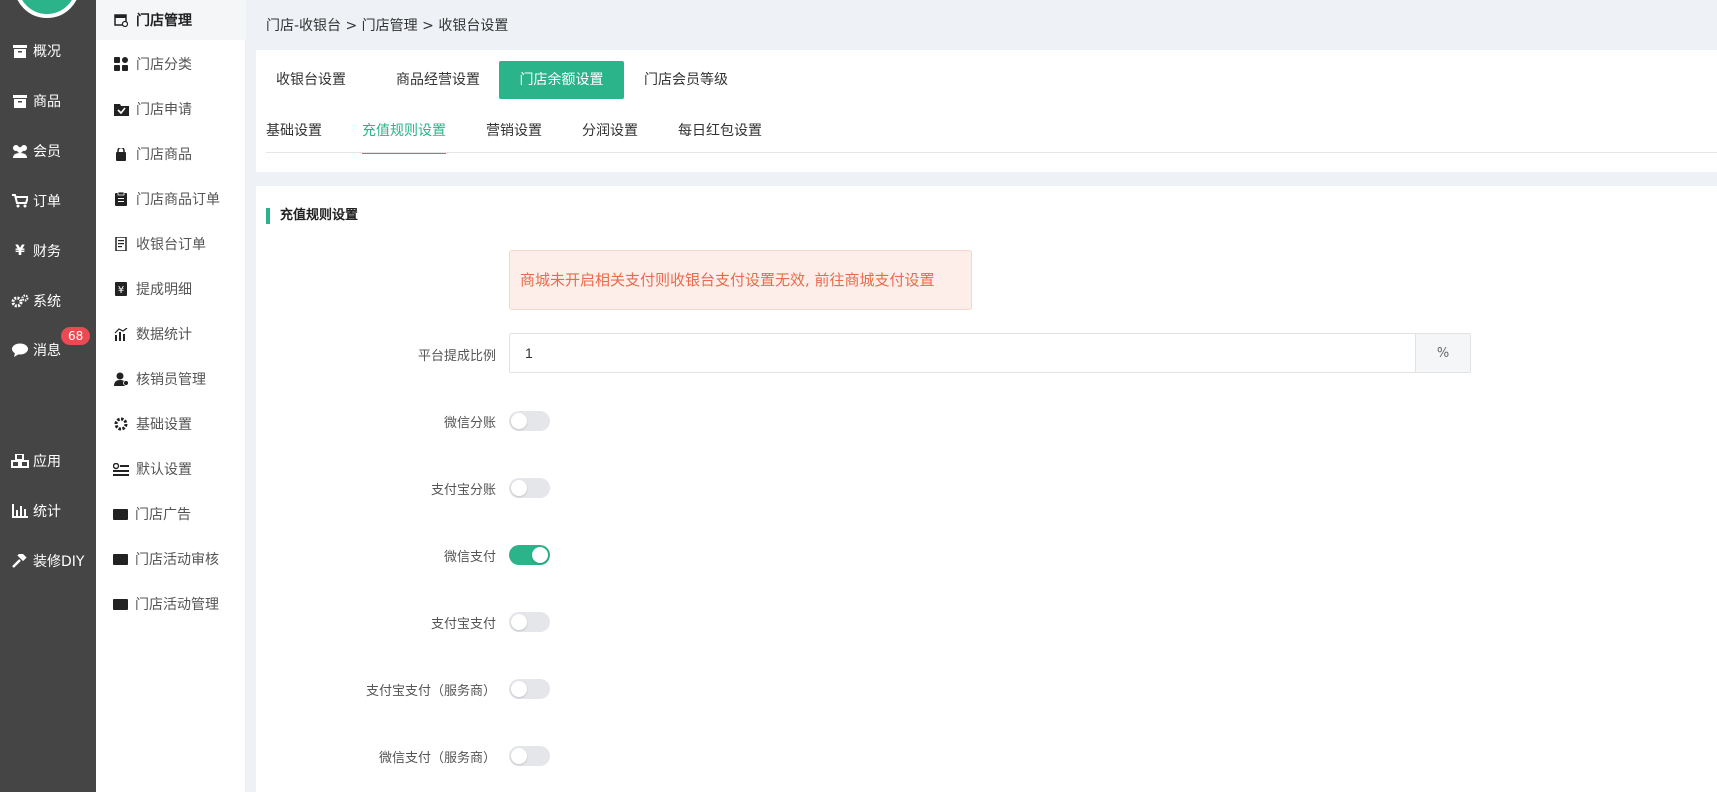 The image size is (1717, 792). I want to click on sub-item-label: 基础设置, so click(164, 425).